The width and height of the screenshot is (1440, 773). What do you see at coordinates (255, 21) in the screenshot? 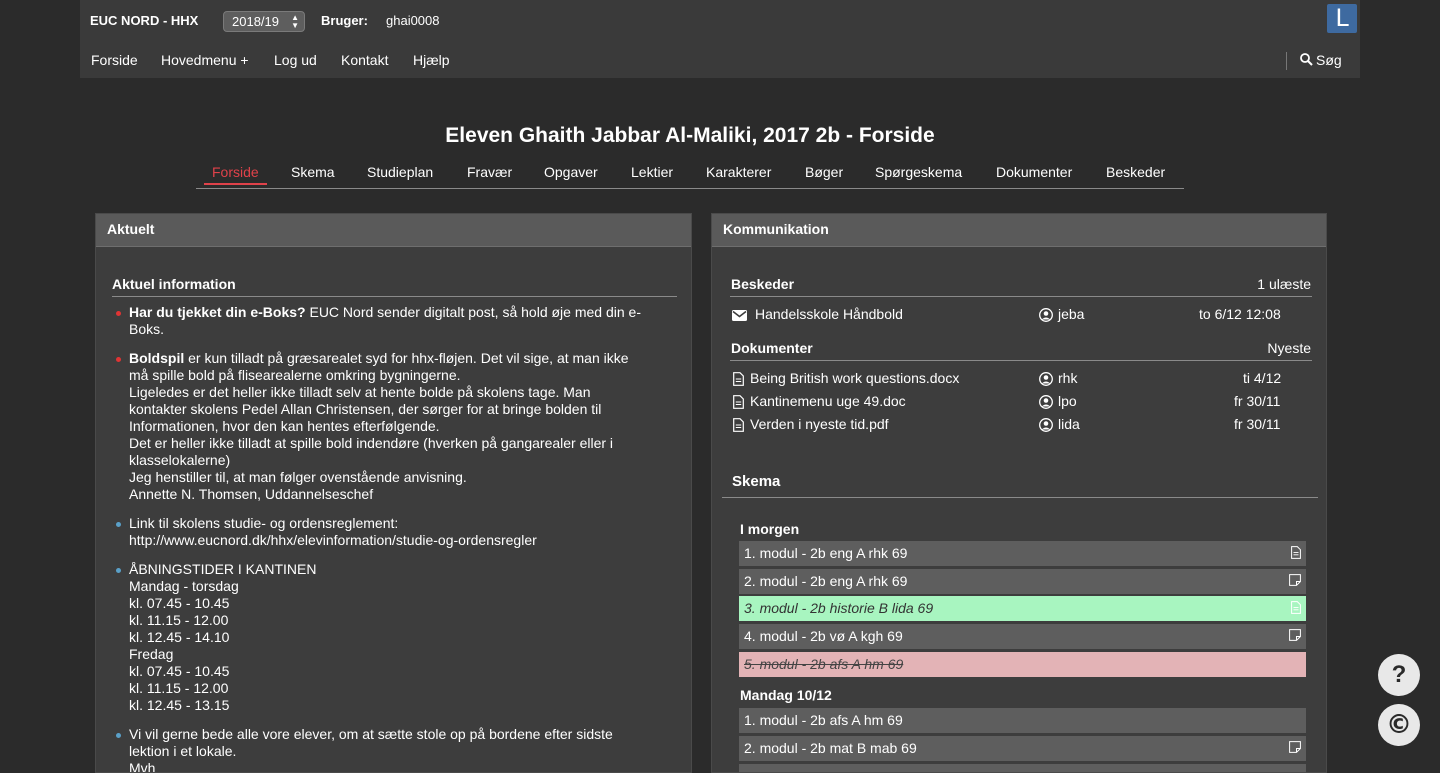
I see `school-year-value: 2018/19` at bounding box center [255, 21].